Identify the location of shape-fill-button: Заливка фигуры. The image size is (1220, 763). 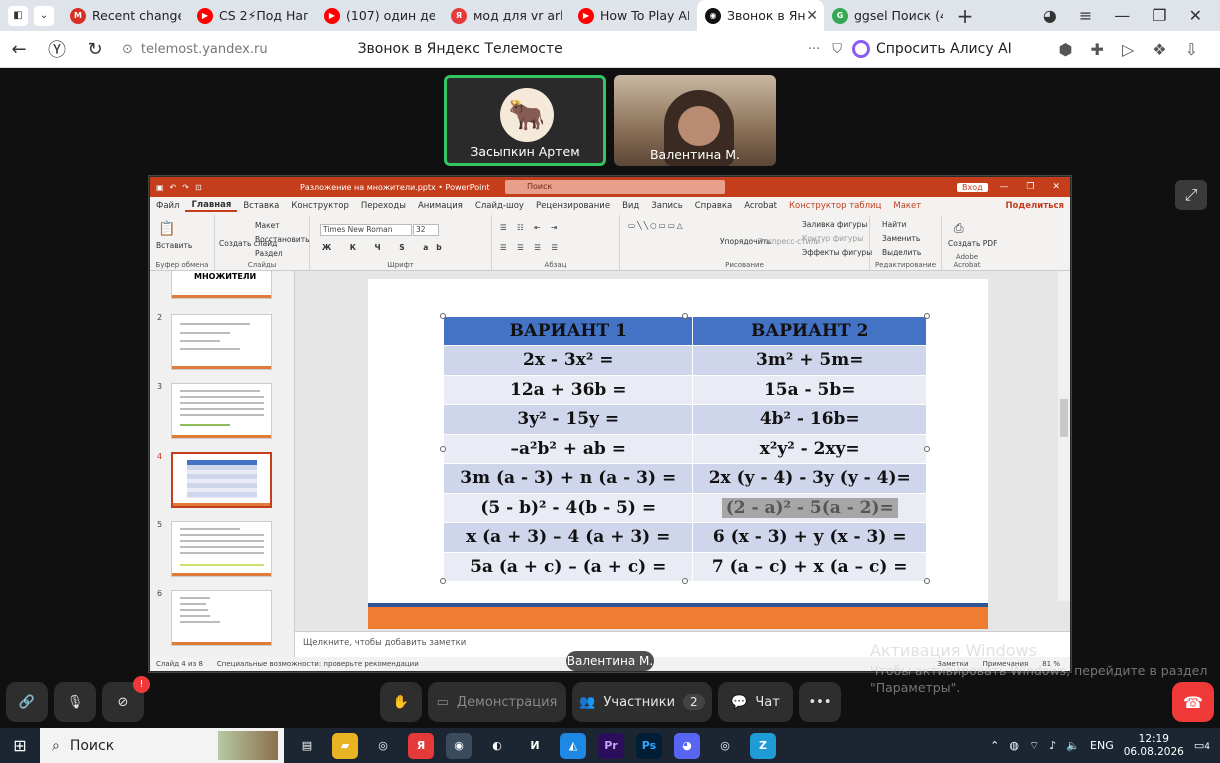
(834, 224).